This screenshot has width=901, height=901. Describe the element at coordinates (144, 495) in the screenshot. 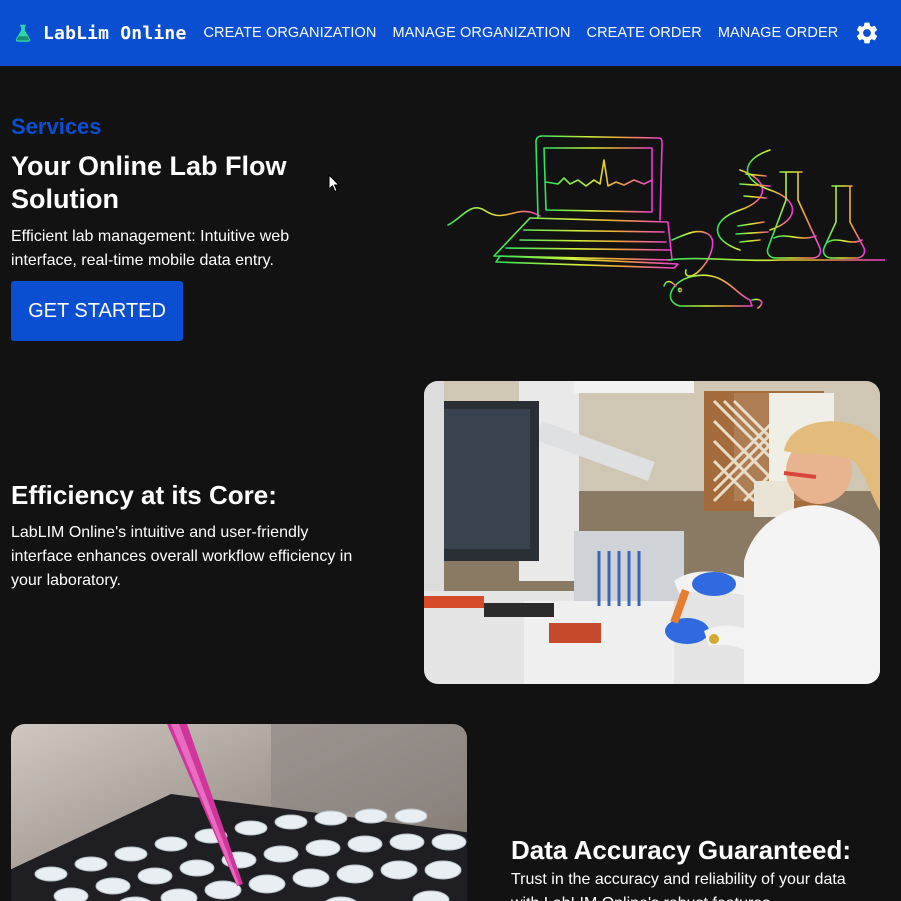

I see `feature-efficiency-title: Efficiency at its Core:` at that location.